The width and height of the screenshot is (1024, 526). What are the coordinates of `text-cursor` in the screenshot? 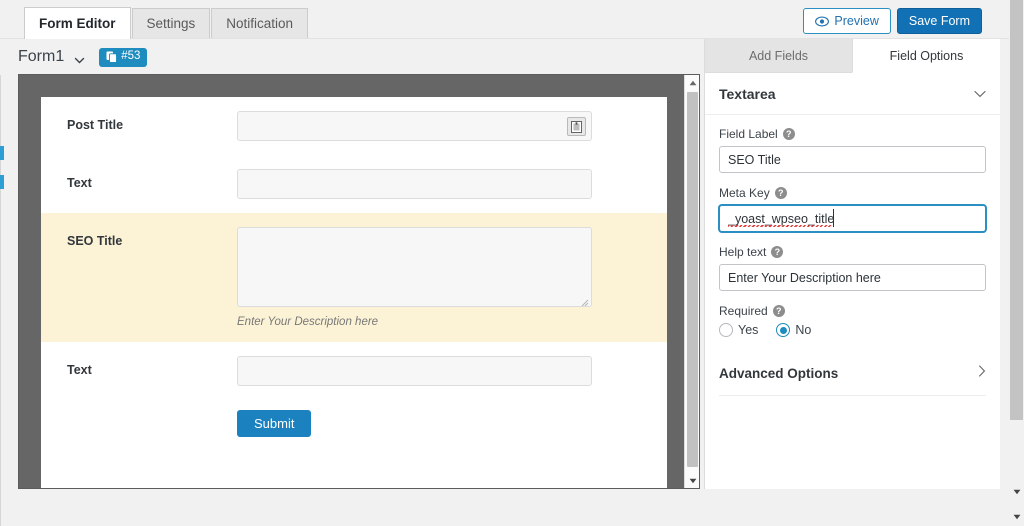 It's located at (833, 218).